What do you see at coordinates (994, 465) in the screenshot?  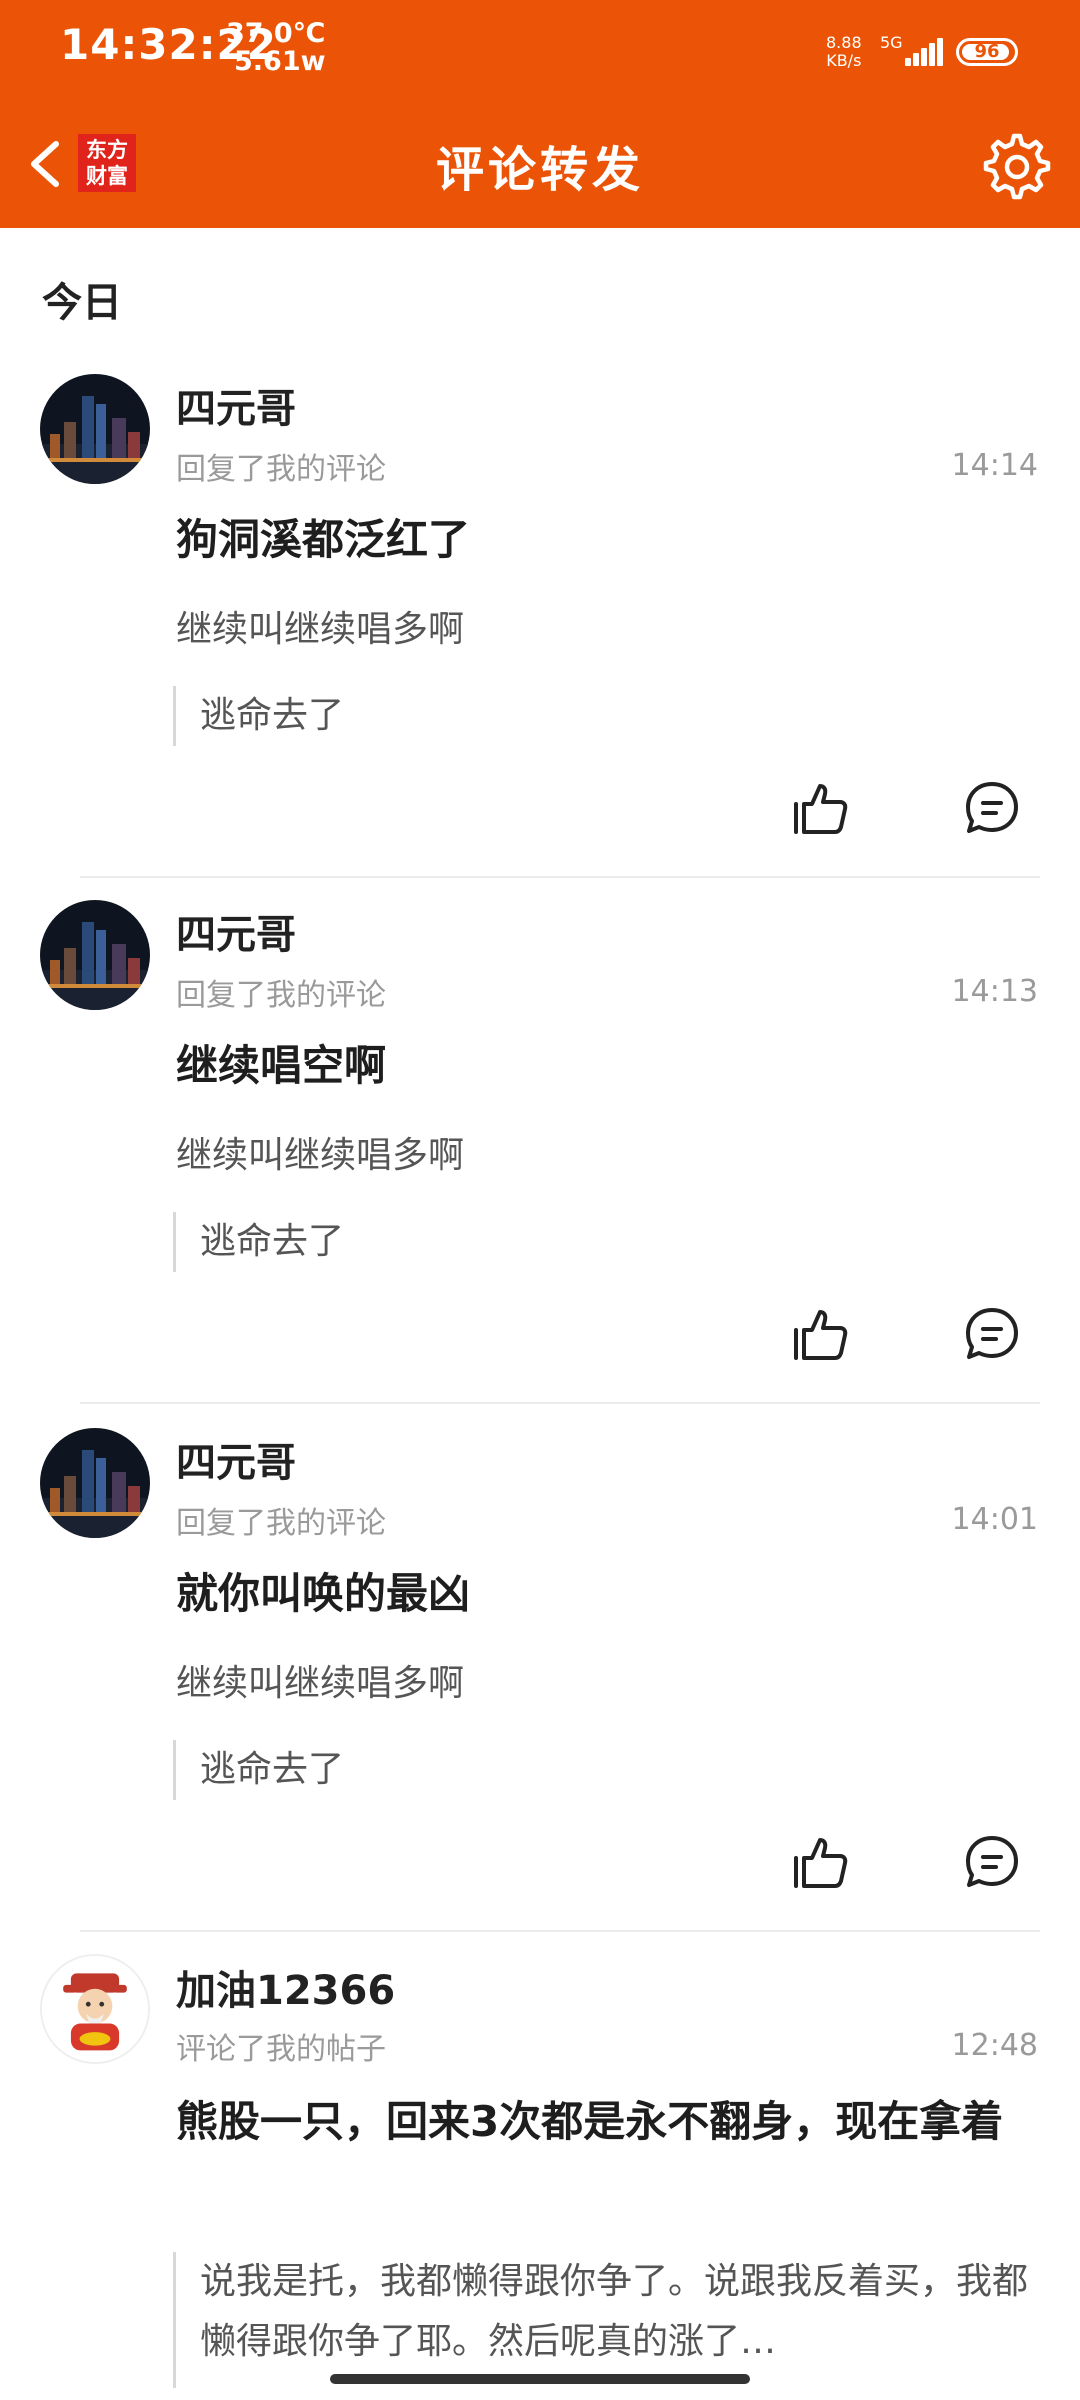 I see `timestamp: 14:14` at bounding box center [994, 465].